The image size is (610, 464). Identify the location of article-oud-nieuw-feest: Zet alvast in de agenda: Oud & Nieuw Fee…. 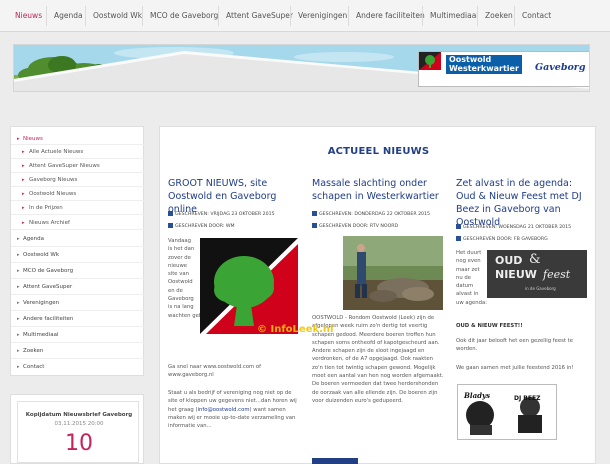
(522, 203).